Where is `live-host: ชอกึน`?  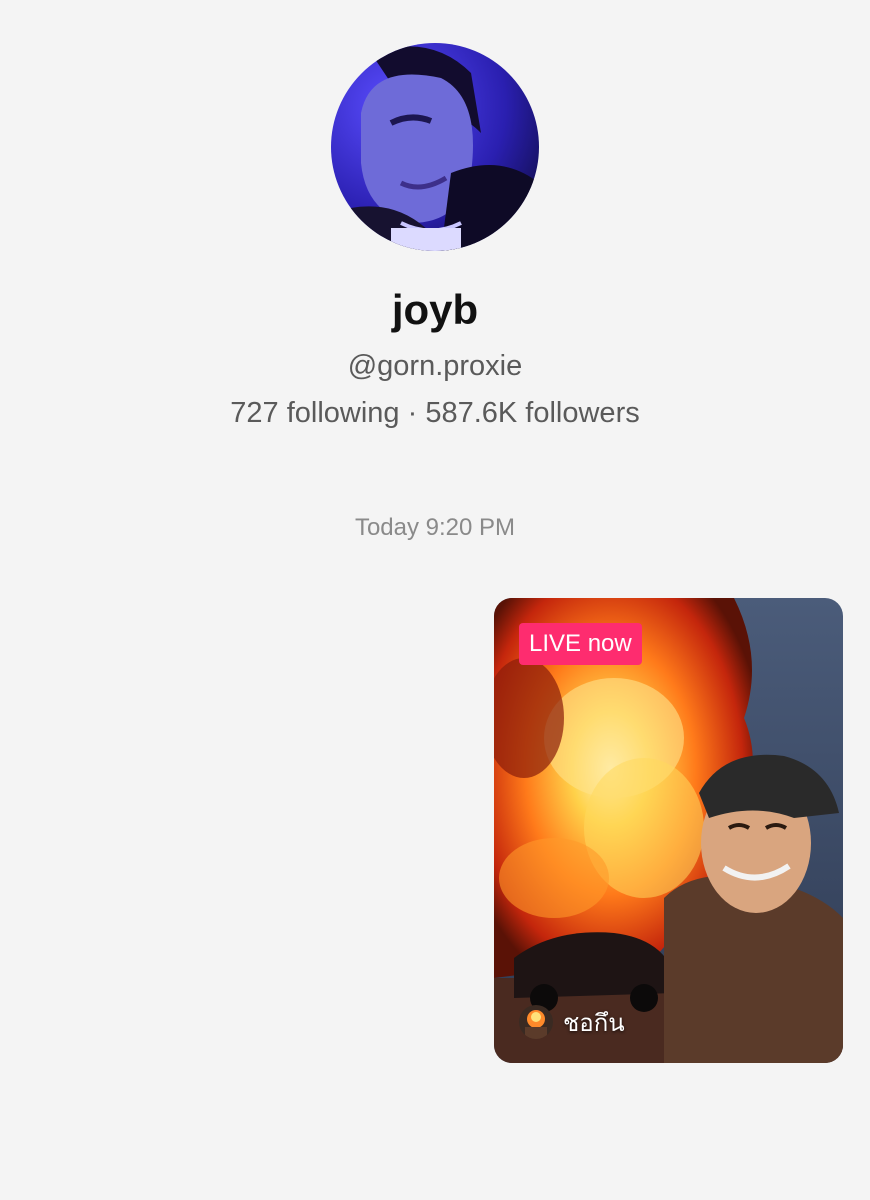 live-host: ชอกึน is located at coordinates (572, 1022).